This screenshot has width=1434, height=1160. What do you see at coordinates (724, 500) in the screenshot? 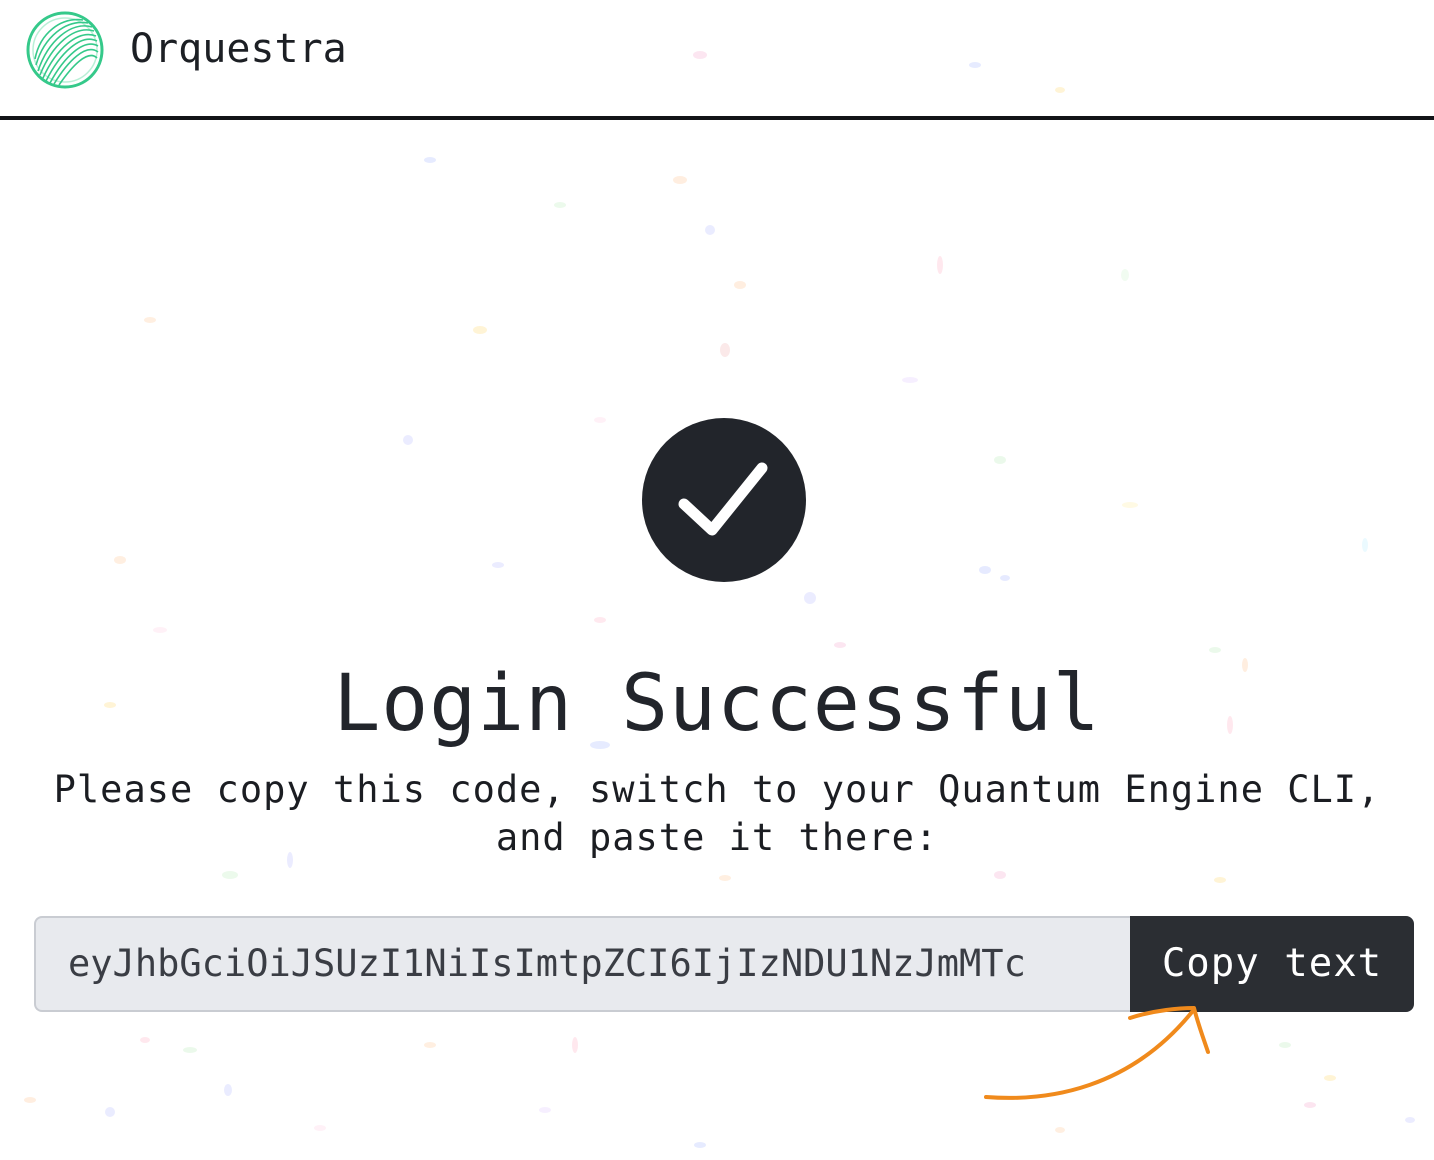
I see `check-circle-icon` at bounding box center [724, 500].